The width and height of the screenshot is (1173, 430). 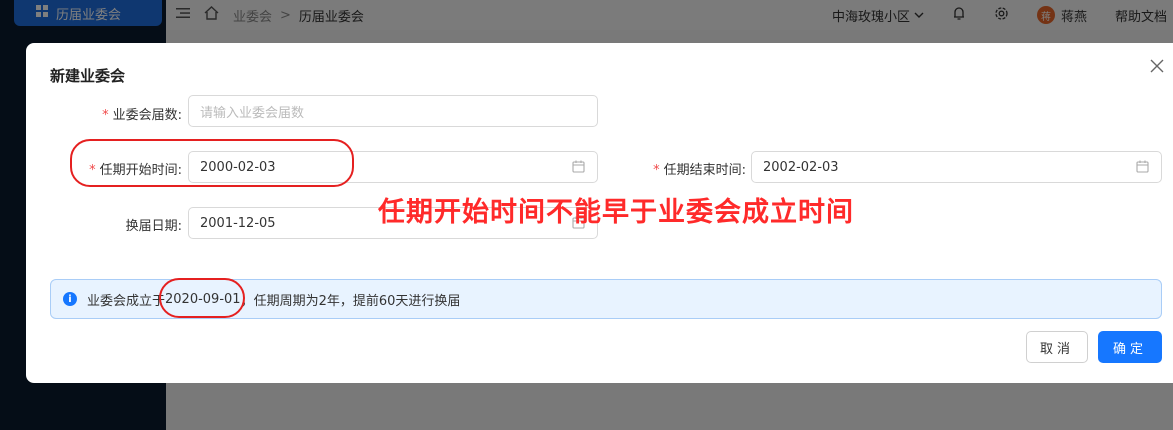 What do you see at coordinates (203, 299) in the screenshot?
I see `alert-founded-date: 2020-09-01` at bounding box center [203, 299].